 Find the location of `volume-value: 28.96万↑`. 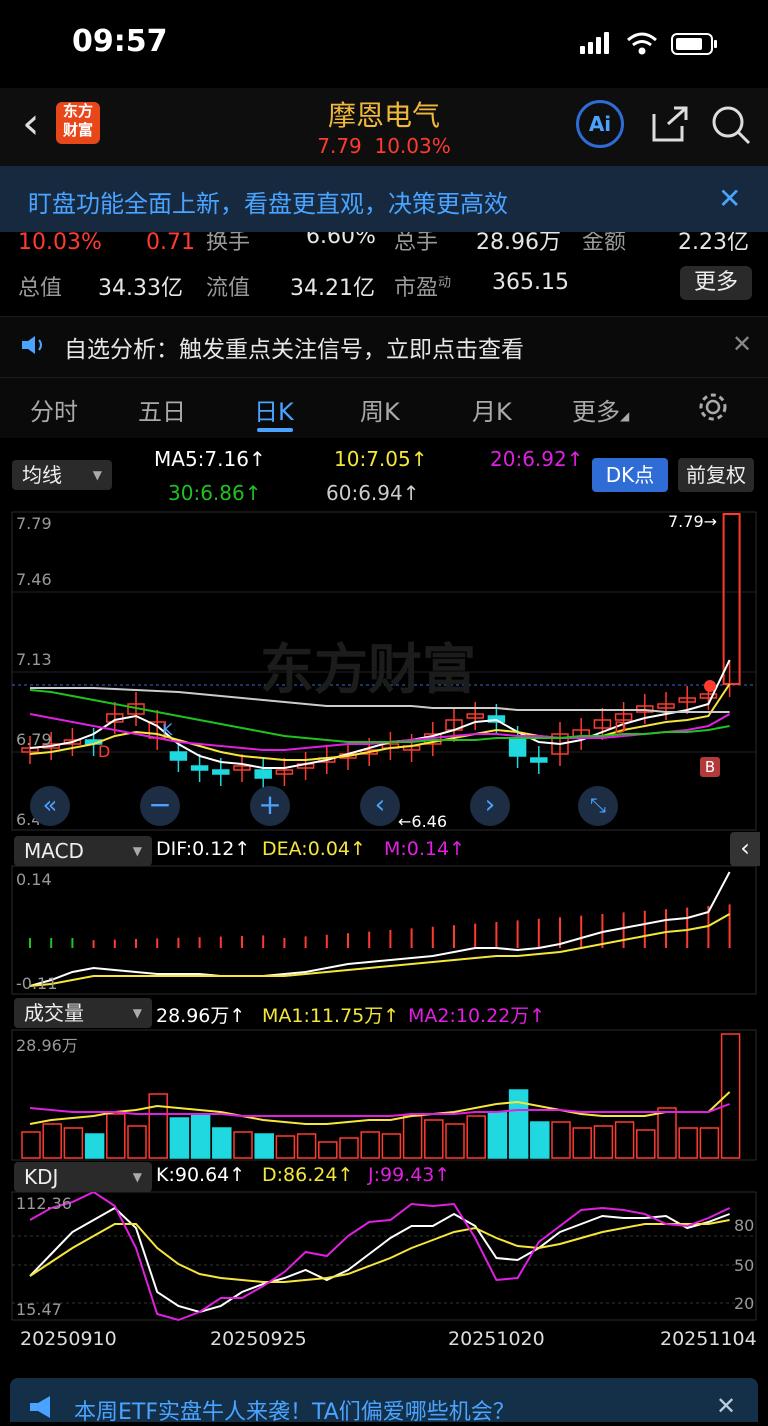

volume-value: 28.96万↑ is located at coordinates (201, 1016).